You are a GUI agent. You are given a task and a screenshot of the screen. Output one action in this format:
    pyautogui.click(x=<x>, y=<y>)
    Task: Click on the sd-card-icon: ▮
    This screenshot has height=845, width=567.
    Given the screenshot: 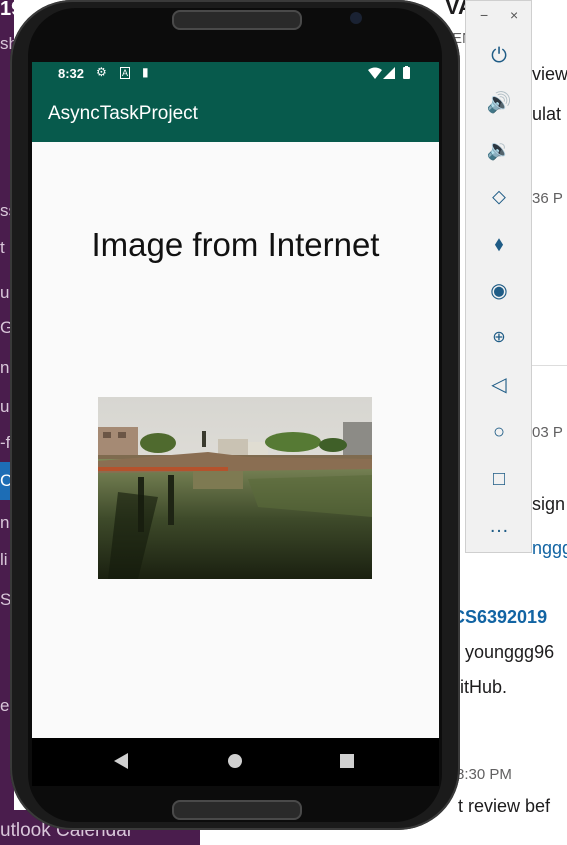 What is the action you would take?
    pyautogui.click(x=145, y=72)
    